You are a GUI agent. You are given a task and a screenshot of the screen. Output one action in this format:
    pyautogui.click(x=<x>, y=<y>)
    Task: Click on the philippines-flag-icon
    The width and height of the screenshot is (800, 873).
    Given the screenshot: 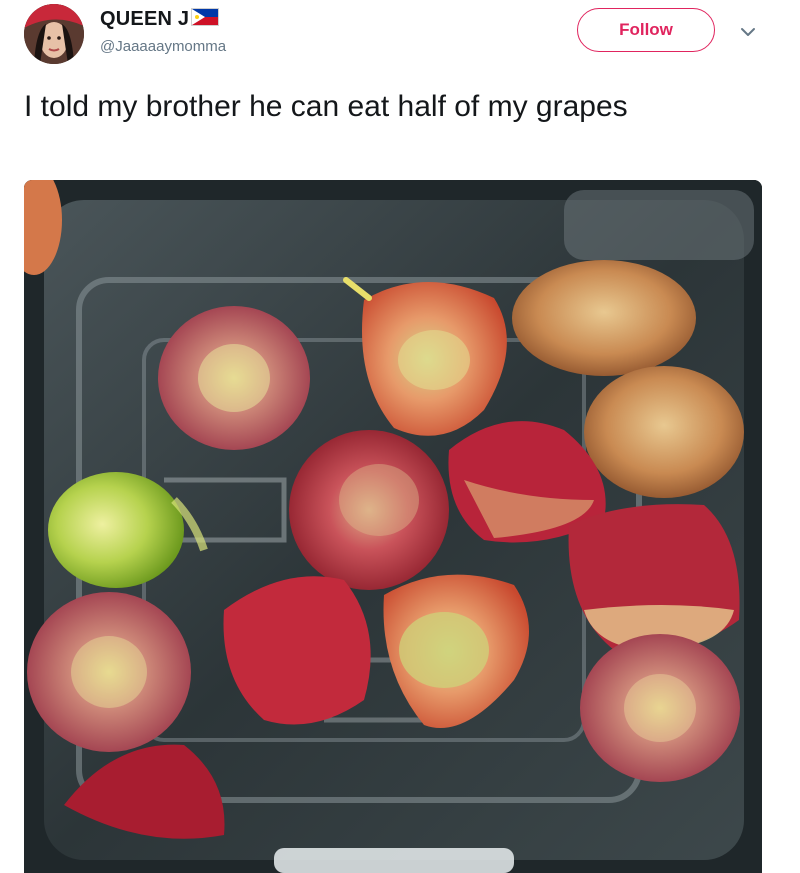 What is the action you would take?
    pyautogui.click(x=205, y=17)
    